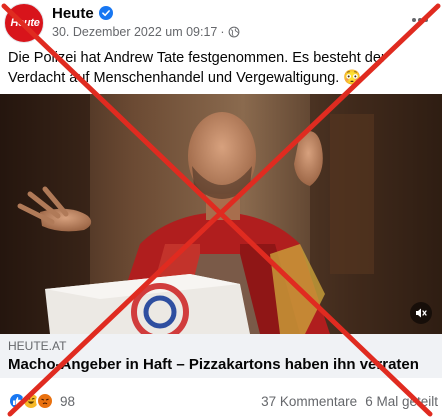 The height and width of the screenshot is (417, 442). I want to click on more-options-button, so click(420, 20).